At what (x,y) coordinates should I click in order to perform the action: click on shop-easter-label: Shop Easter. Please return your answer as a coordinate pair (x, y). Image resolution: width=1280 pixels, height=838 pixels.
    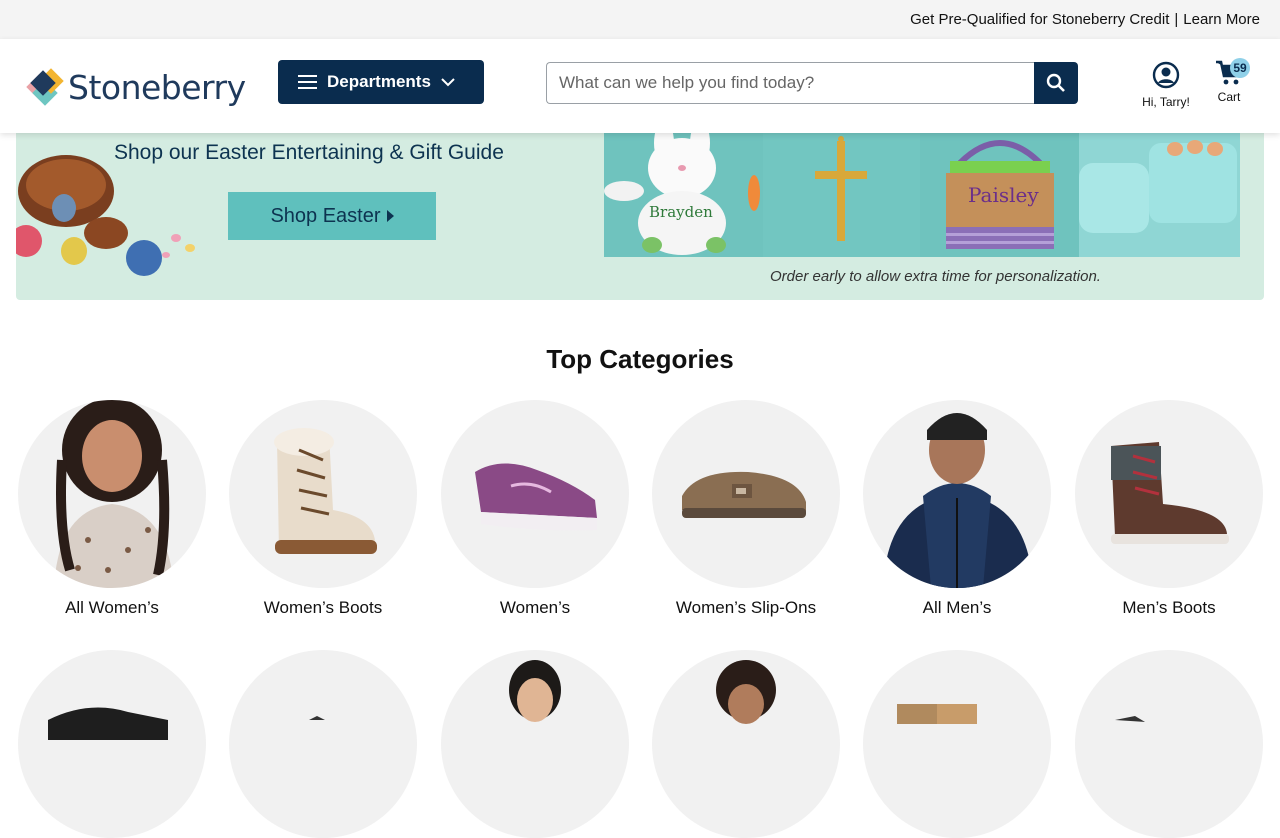
    Looking at the image, I should click on (325, 215).